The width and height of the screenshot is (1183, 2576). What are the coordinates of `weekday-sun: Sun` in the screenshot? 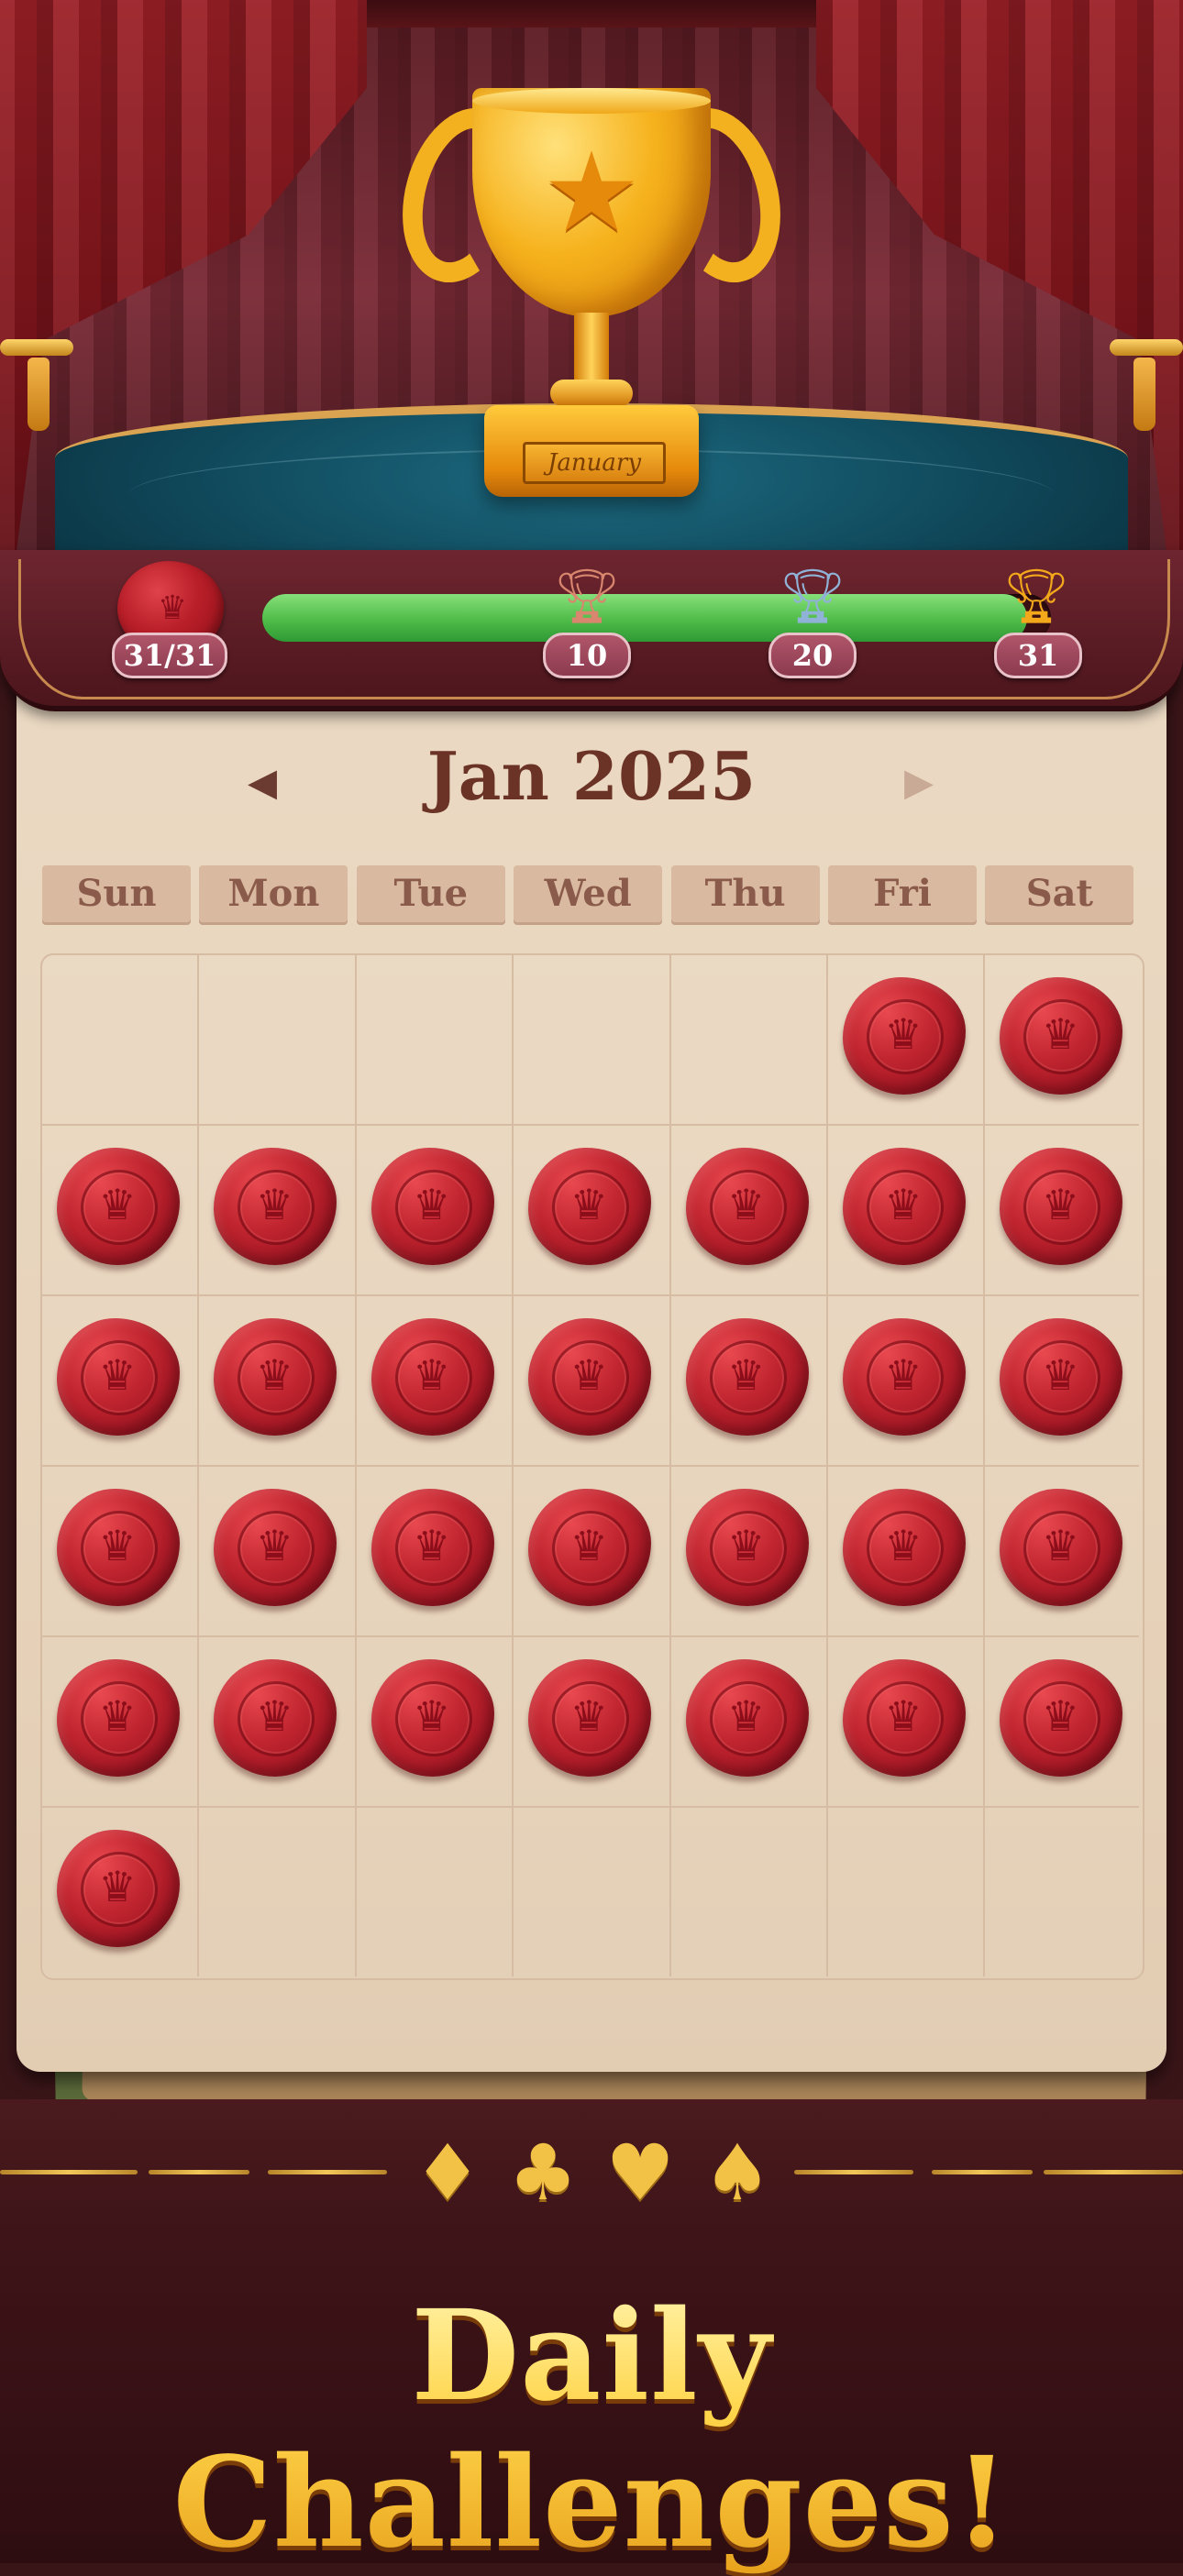 It's located at (116, 893).